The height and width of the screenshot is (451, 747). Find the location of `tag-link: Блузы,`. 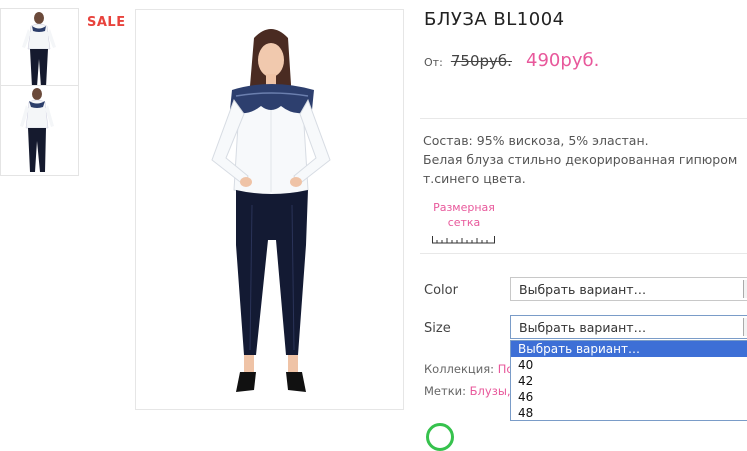

tag-link: Блузы, is located at coordinates (490, 391).